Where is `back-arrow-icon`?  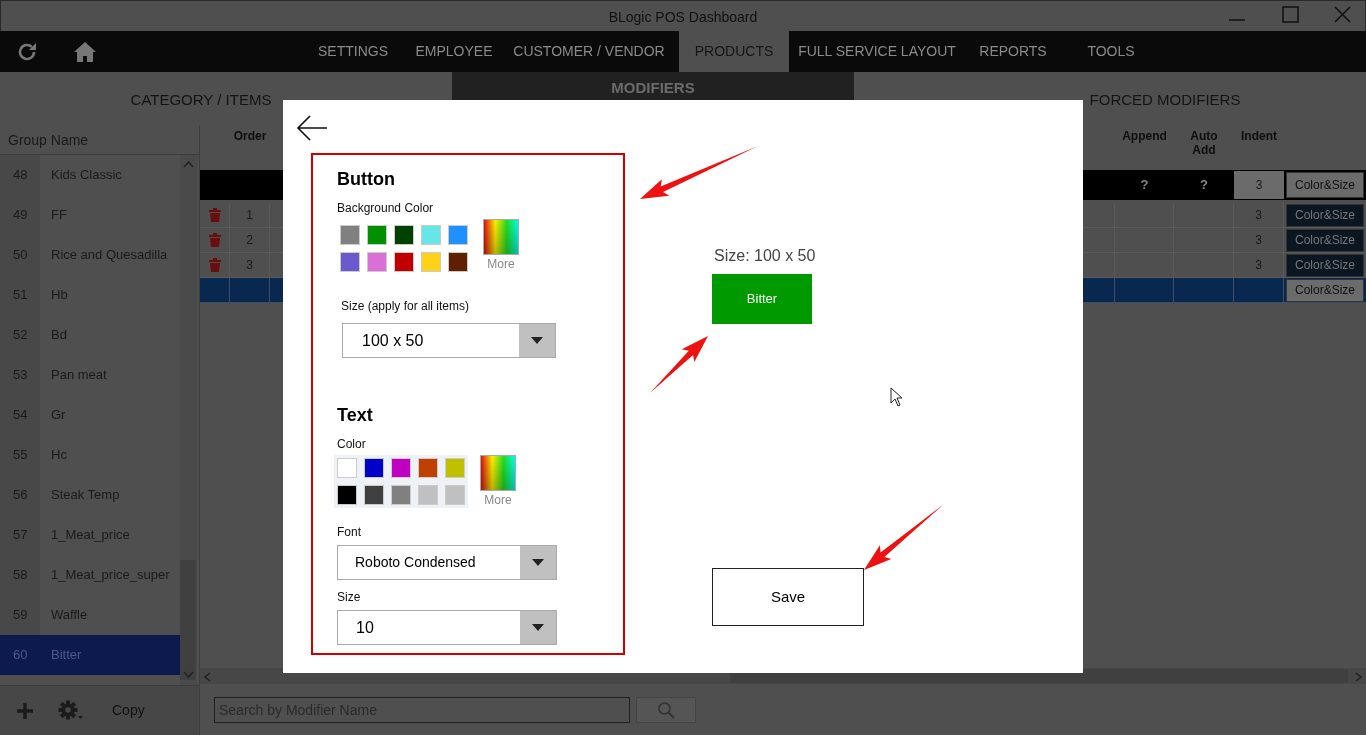
back-arrow-icon is located at coordinates (312, 128).